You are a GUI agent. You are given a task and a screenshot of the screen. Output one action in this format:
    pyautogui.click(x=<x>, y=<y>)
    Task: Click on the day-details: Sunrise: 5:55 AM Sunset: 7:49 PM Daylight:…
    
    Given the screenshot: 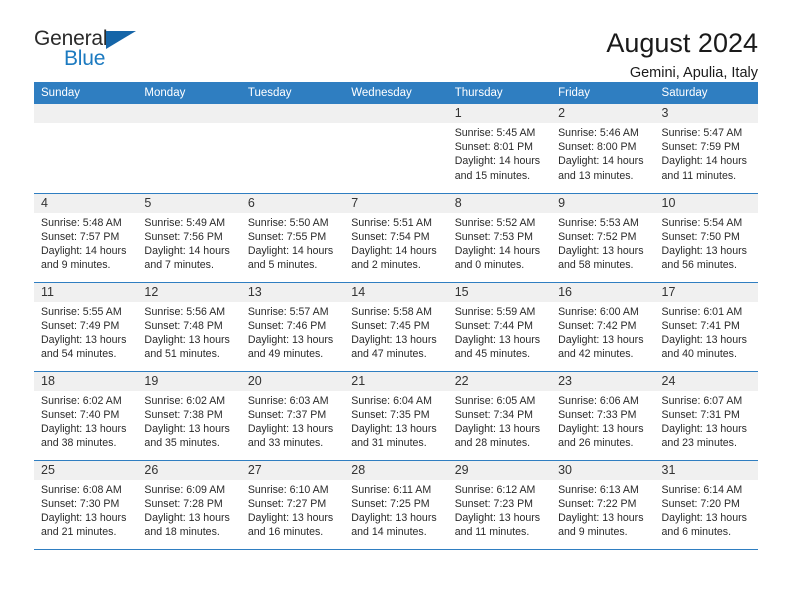 What is the action you would take?
    pyautogui.click(x=85, y=332)
    